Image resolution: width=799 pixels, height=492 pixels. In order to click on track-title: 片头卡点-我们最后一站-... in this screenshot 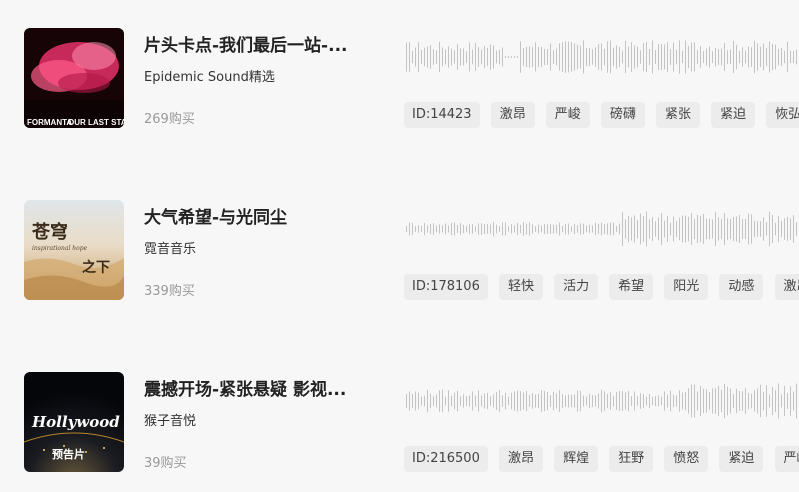, I will do `click(259, 43)`.